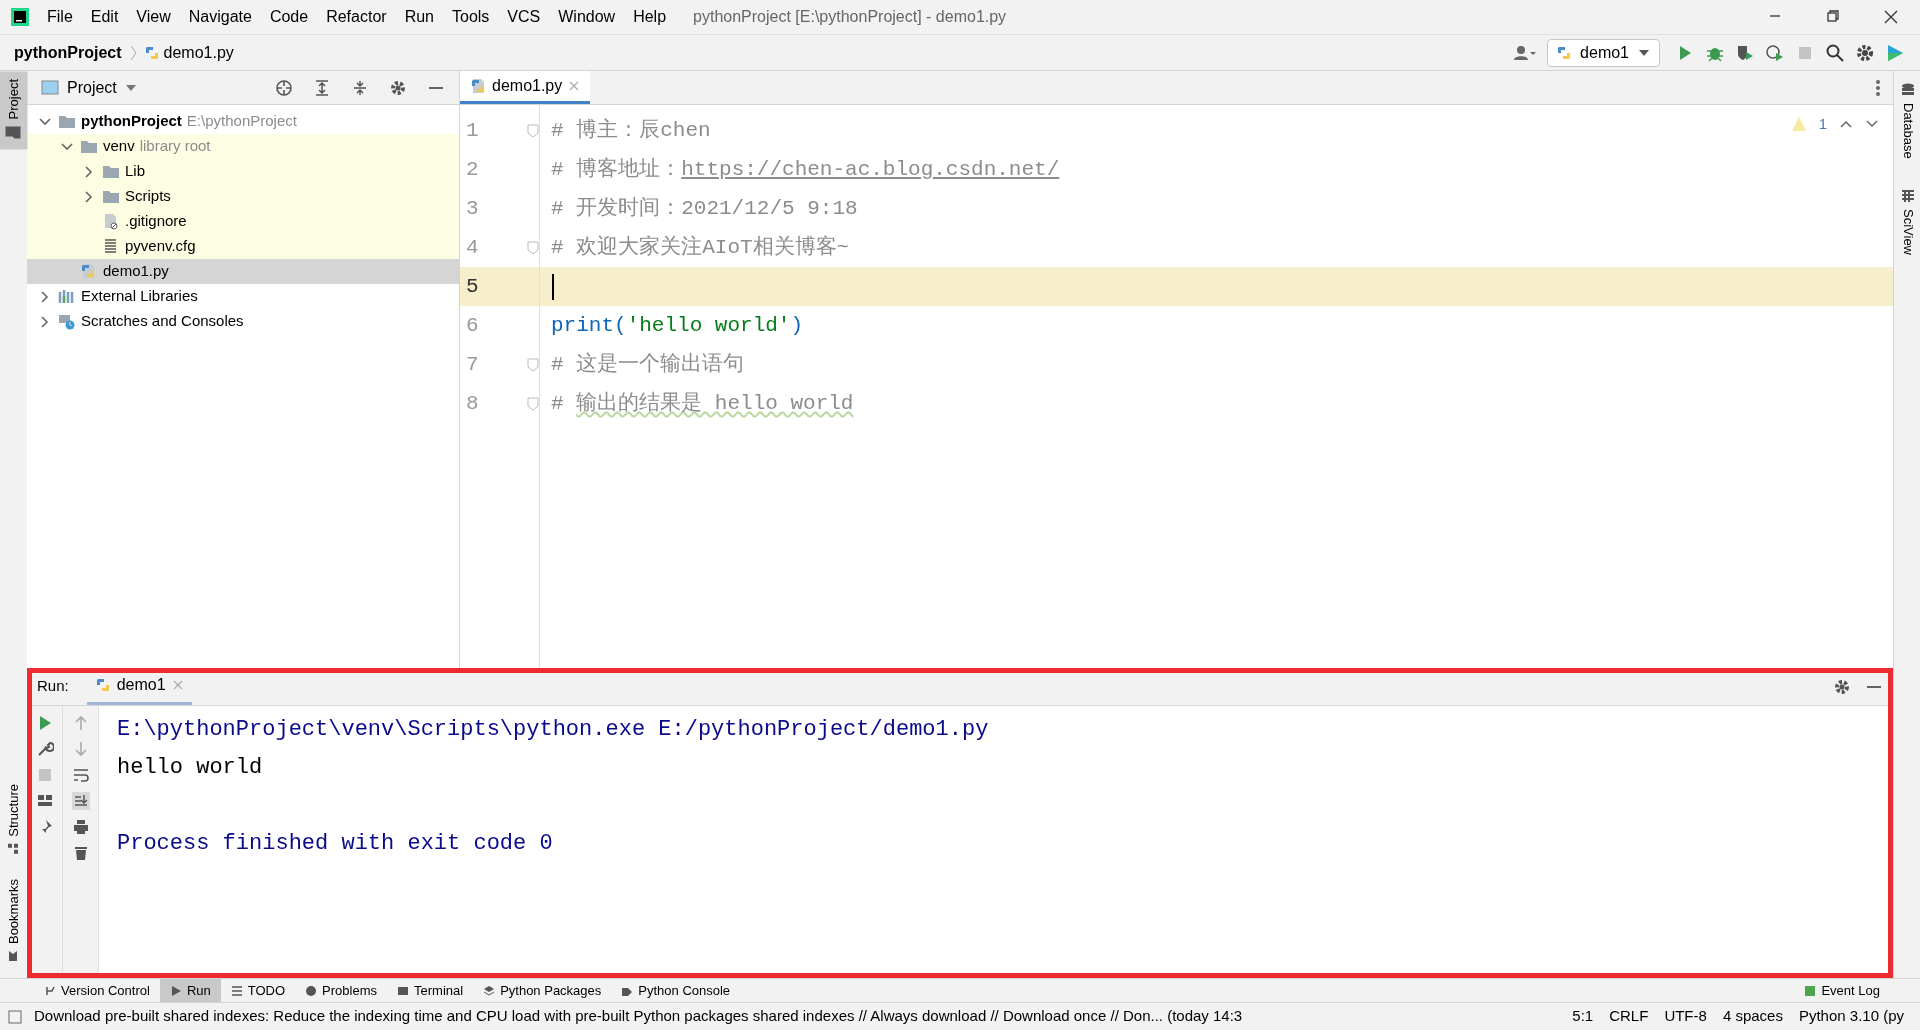 The height and width of the screenshot is (1030, 1920). I want to click on status-item: 5:1, so click(1583, 1016).